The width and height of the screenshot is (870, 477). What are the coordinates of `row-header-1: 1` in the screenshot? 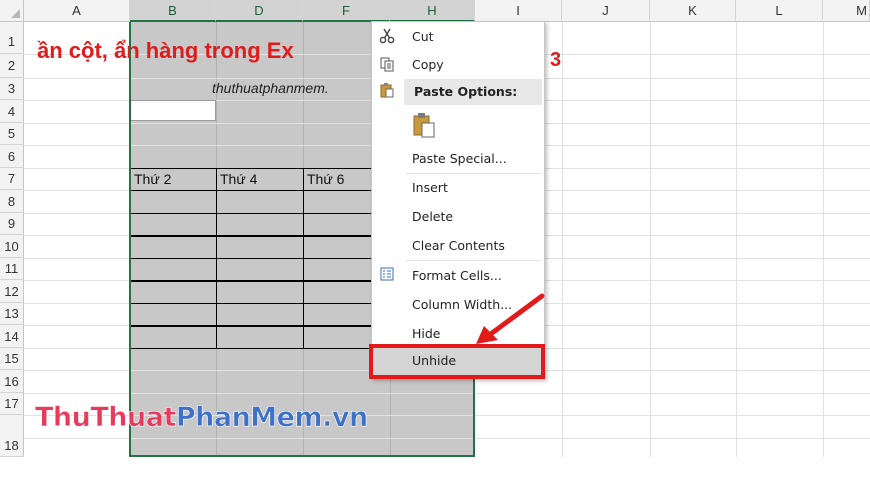 It's located at (12, 38).